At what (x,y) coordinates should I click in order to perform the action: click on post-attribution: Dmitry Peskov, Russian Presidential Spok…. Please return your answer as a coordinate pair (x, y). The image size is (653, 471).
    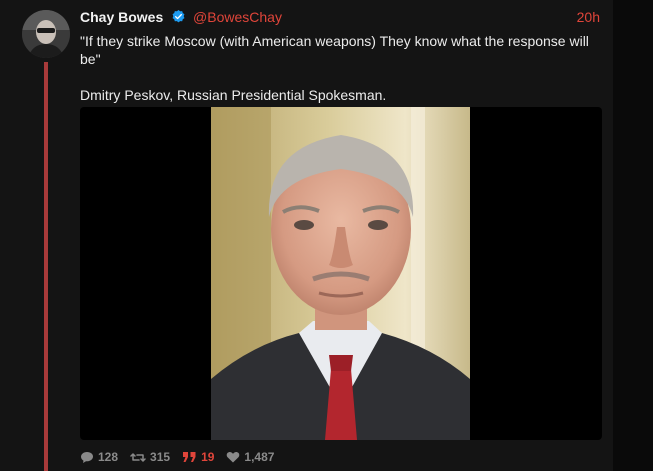
    Looking at the image, I should click on (233, 95).